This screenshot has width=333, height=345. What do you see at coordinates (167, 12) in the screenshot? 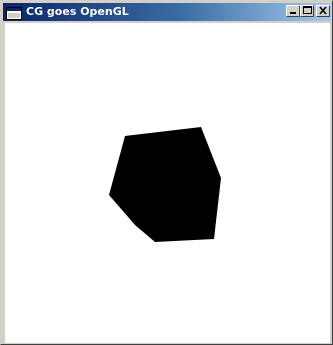
I see `title-bar: CG goes OpenGL` at bounding box center [167, 12].